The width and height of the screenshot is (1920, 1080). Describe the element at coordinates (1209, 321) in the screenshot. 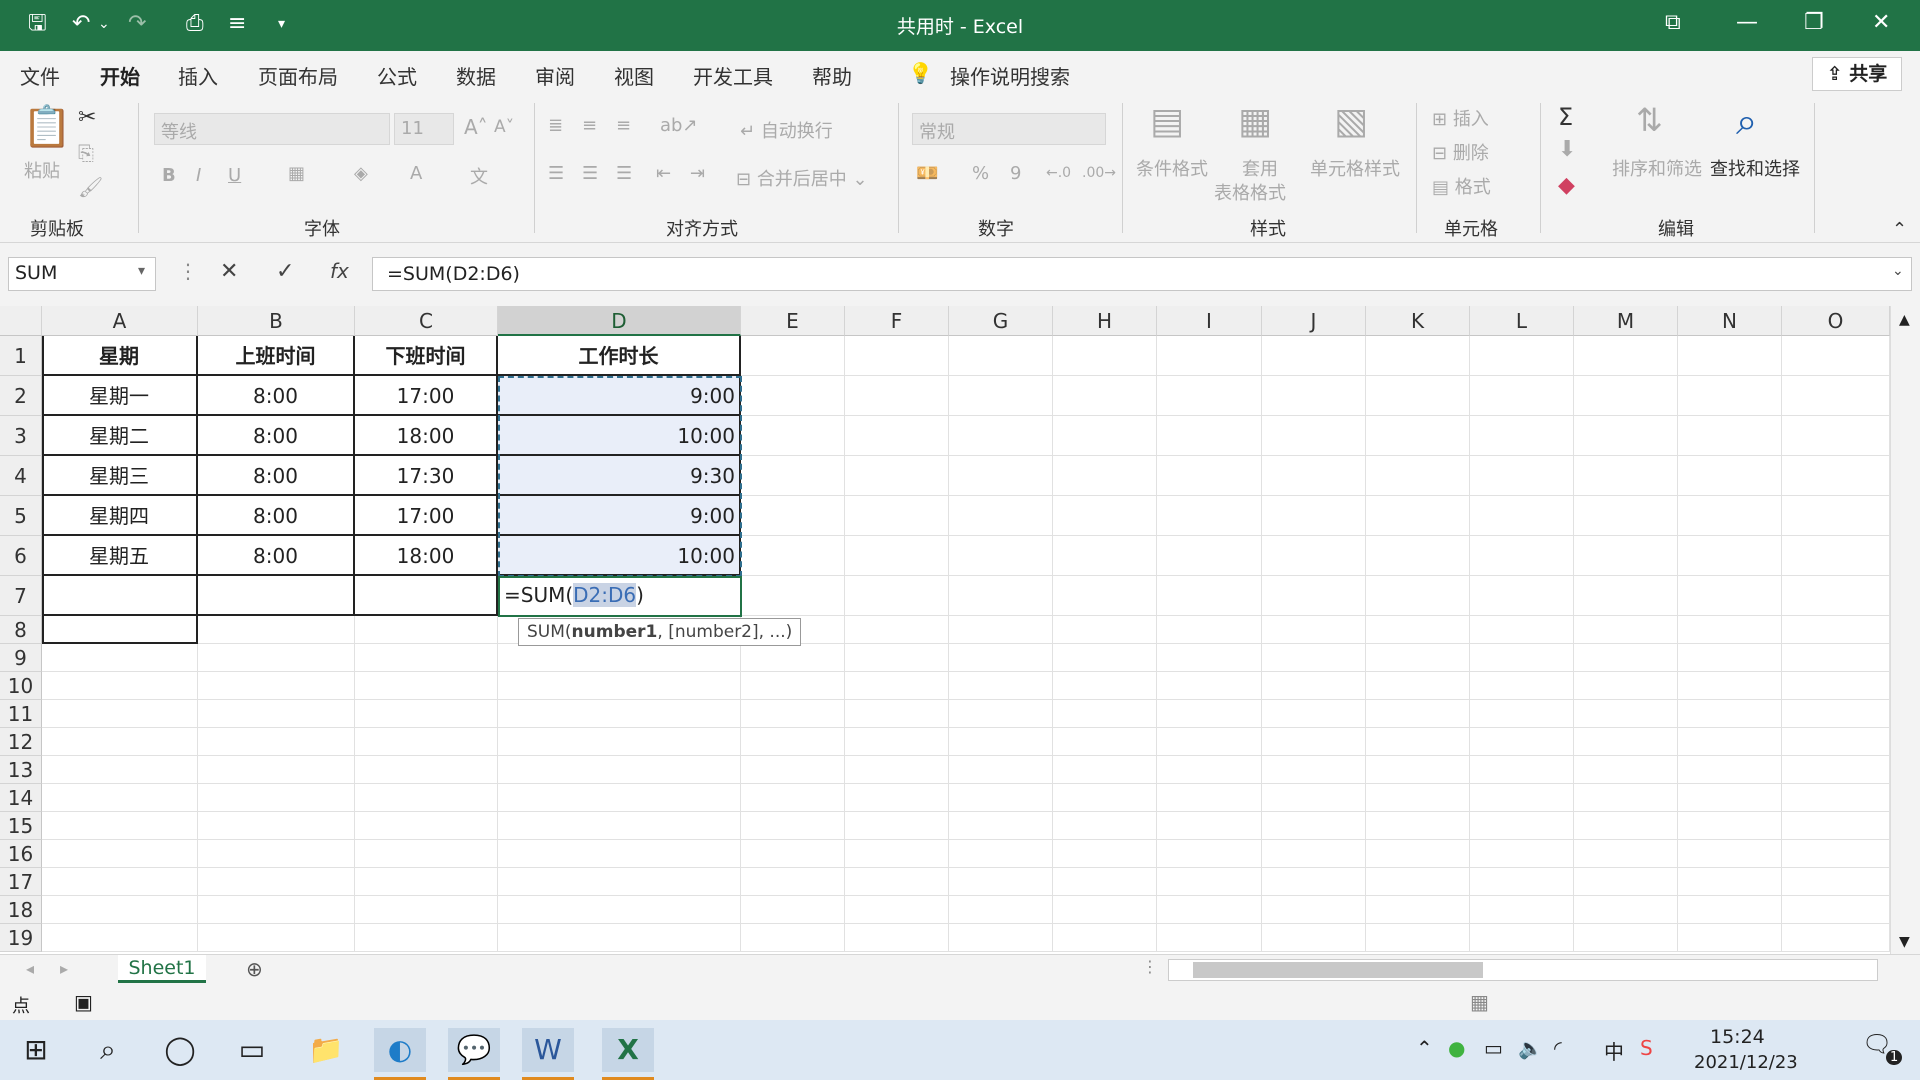

I see `column-header-i: I` at that location.